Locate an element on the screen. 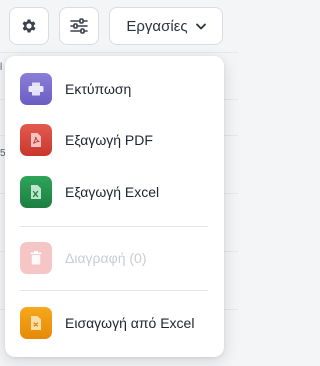 The width and height of the screenshot is (320, 366). menu-item-import-excel: Εισαγωγή από Excel is located at coordinates (114, 323).